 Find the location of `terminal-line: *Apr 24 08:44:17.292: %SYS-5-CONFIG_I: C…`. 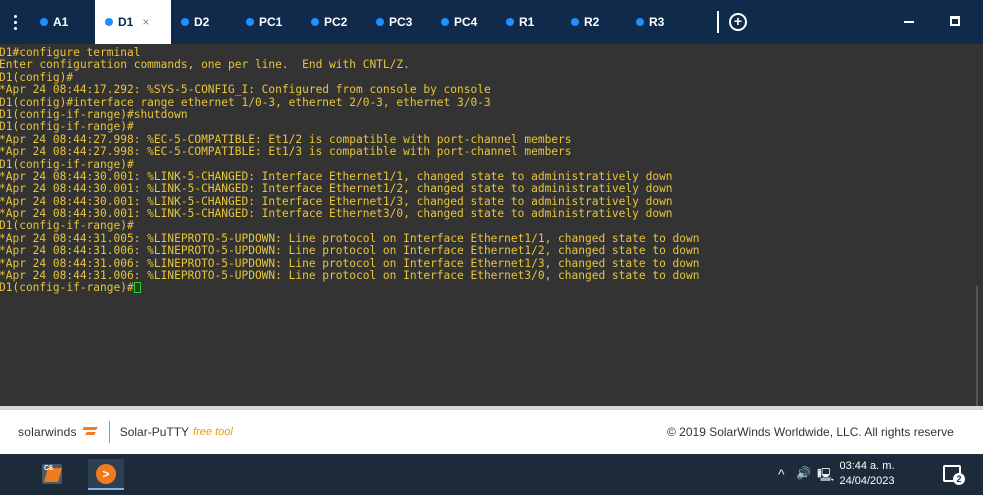

terminal-line: *Apr 24 08:44:17.292: %SYS-5-CONFIG_I: C… is located at coordinates (245, 90).